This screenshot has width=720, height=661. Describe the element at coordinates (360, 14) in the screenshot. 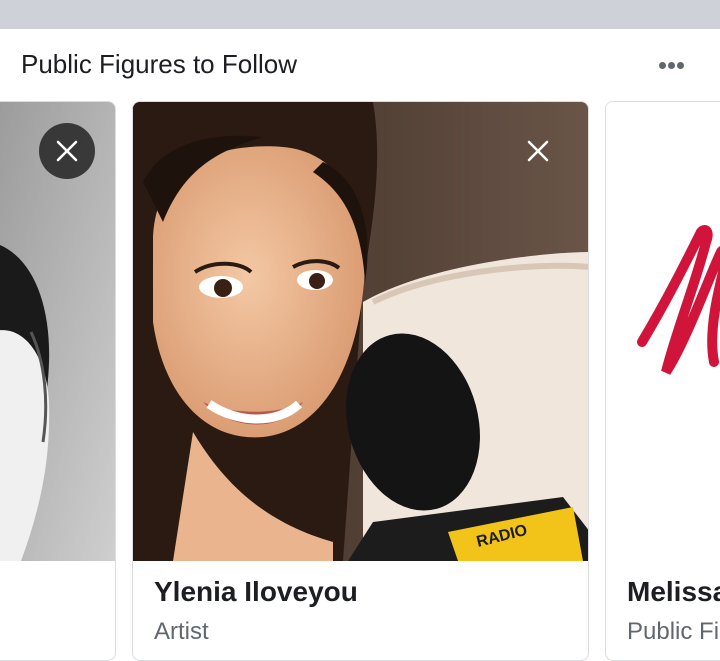

I see `top-status-bar` at that location.